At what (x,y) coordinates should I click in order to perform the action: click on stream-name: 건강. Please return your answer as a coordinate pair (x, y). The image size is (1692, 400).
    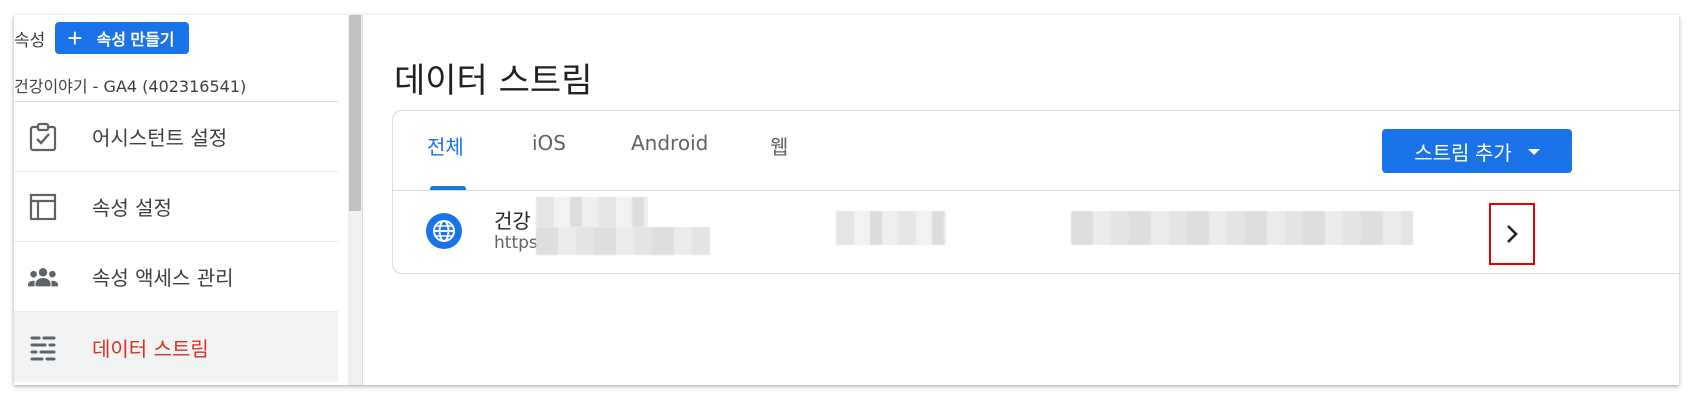
    Looking at the image, I should click on (512, 221).